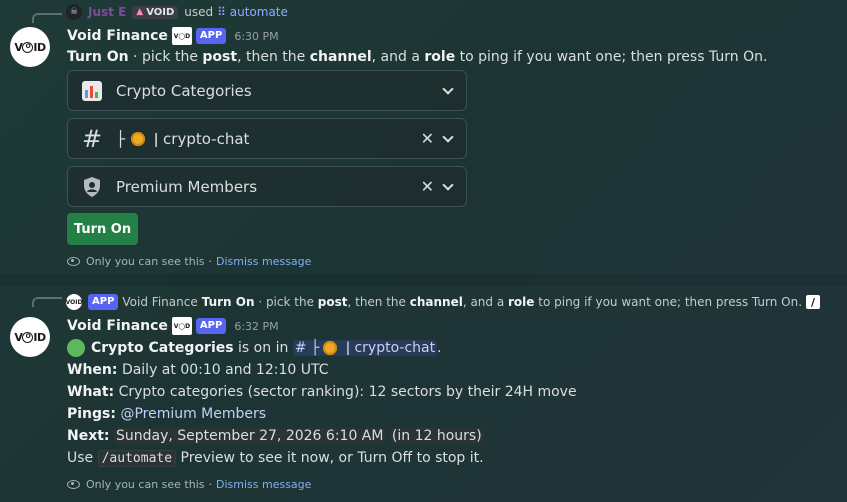 This screenshot has height=502, width=847. What do you see at coordinates (223, 12) in the screenshot?
I see `command-icon: ⠿` at bounding box center [223, 12].